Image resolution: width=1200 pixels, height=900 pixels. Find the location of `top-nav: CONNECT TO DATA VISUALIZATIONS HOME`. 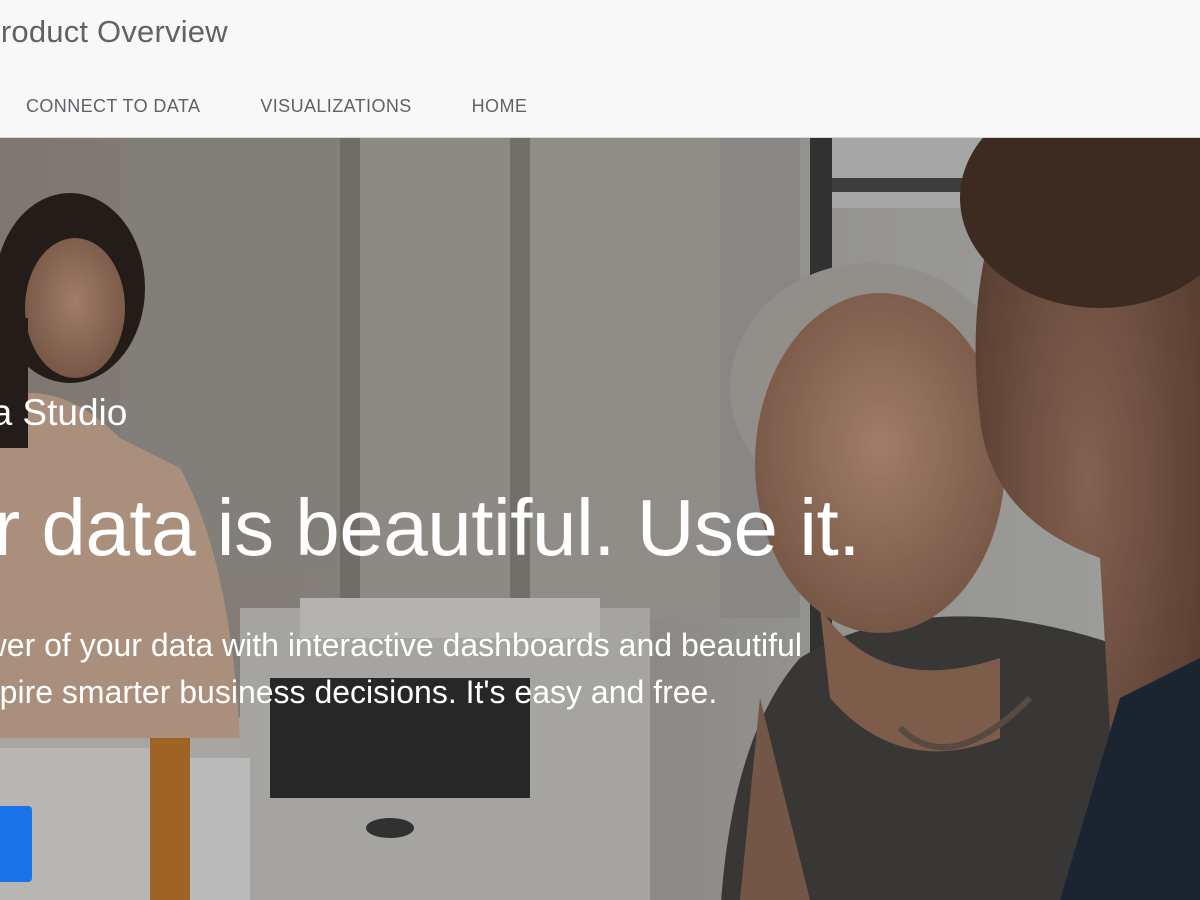

top-nav: CONNECT TO DATA VISUALIZATIONS HOME is located at coordinates (306, 106).